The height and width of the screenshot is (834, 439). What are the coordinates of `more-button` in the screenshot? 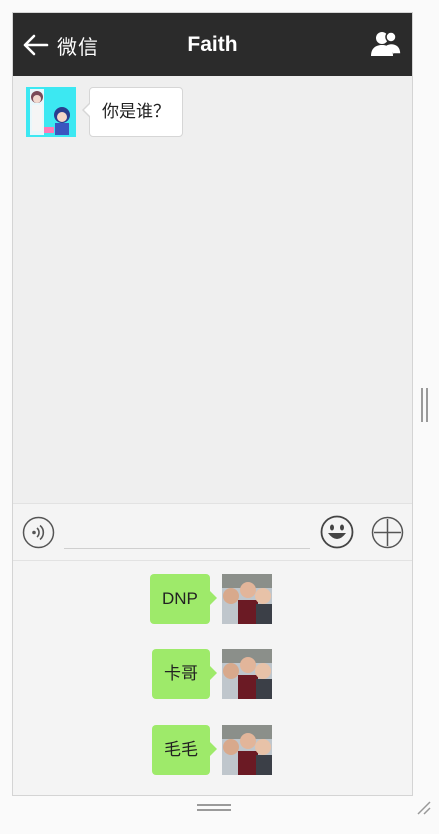 It's located at (387, 532).